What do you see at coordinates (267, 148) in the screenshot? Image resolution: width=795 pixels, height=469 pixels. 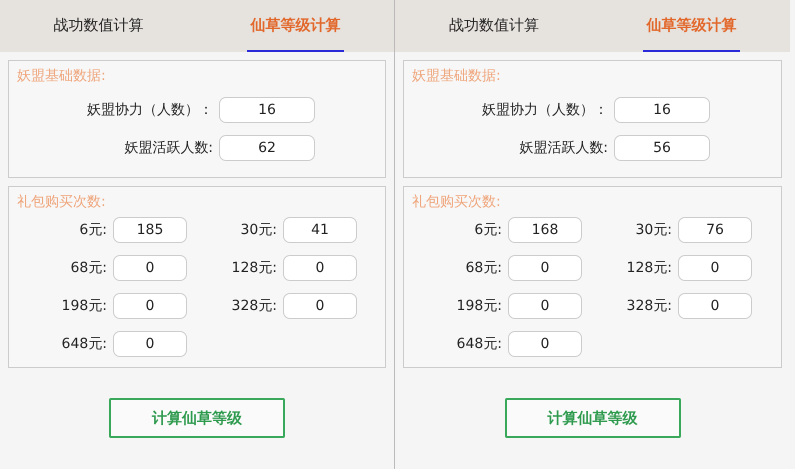 I see `input-field: 62` at bounding box center [267, 148].